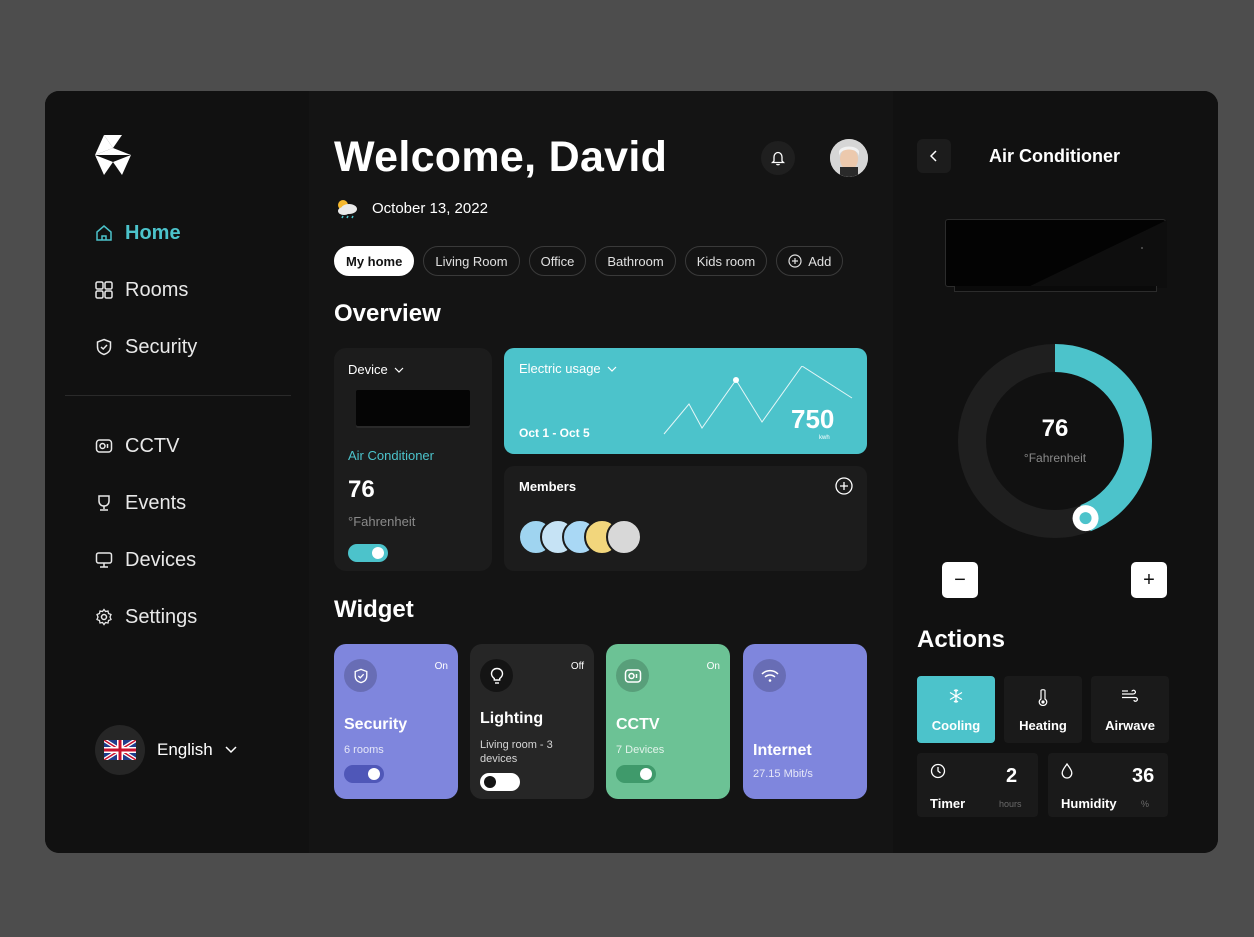 The height and width of the screenshot is (937, 1254). I want to click on sidebar-item-cctv: CCTV, so click(137, 446).